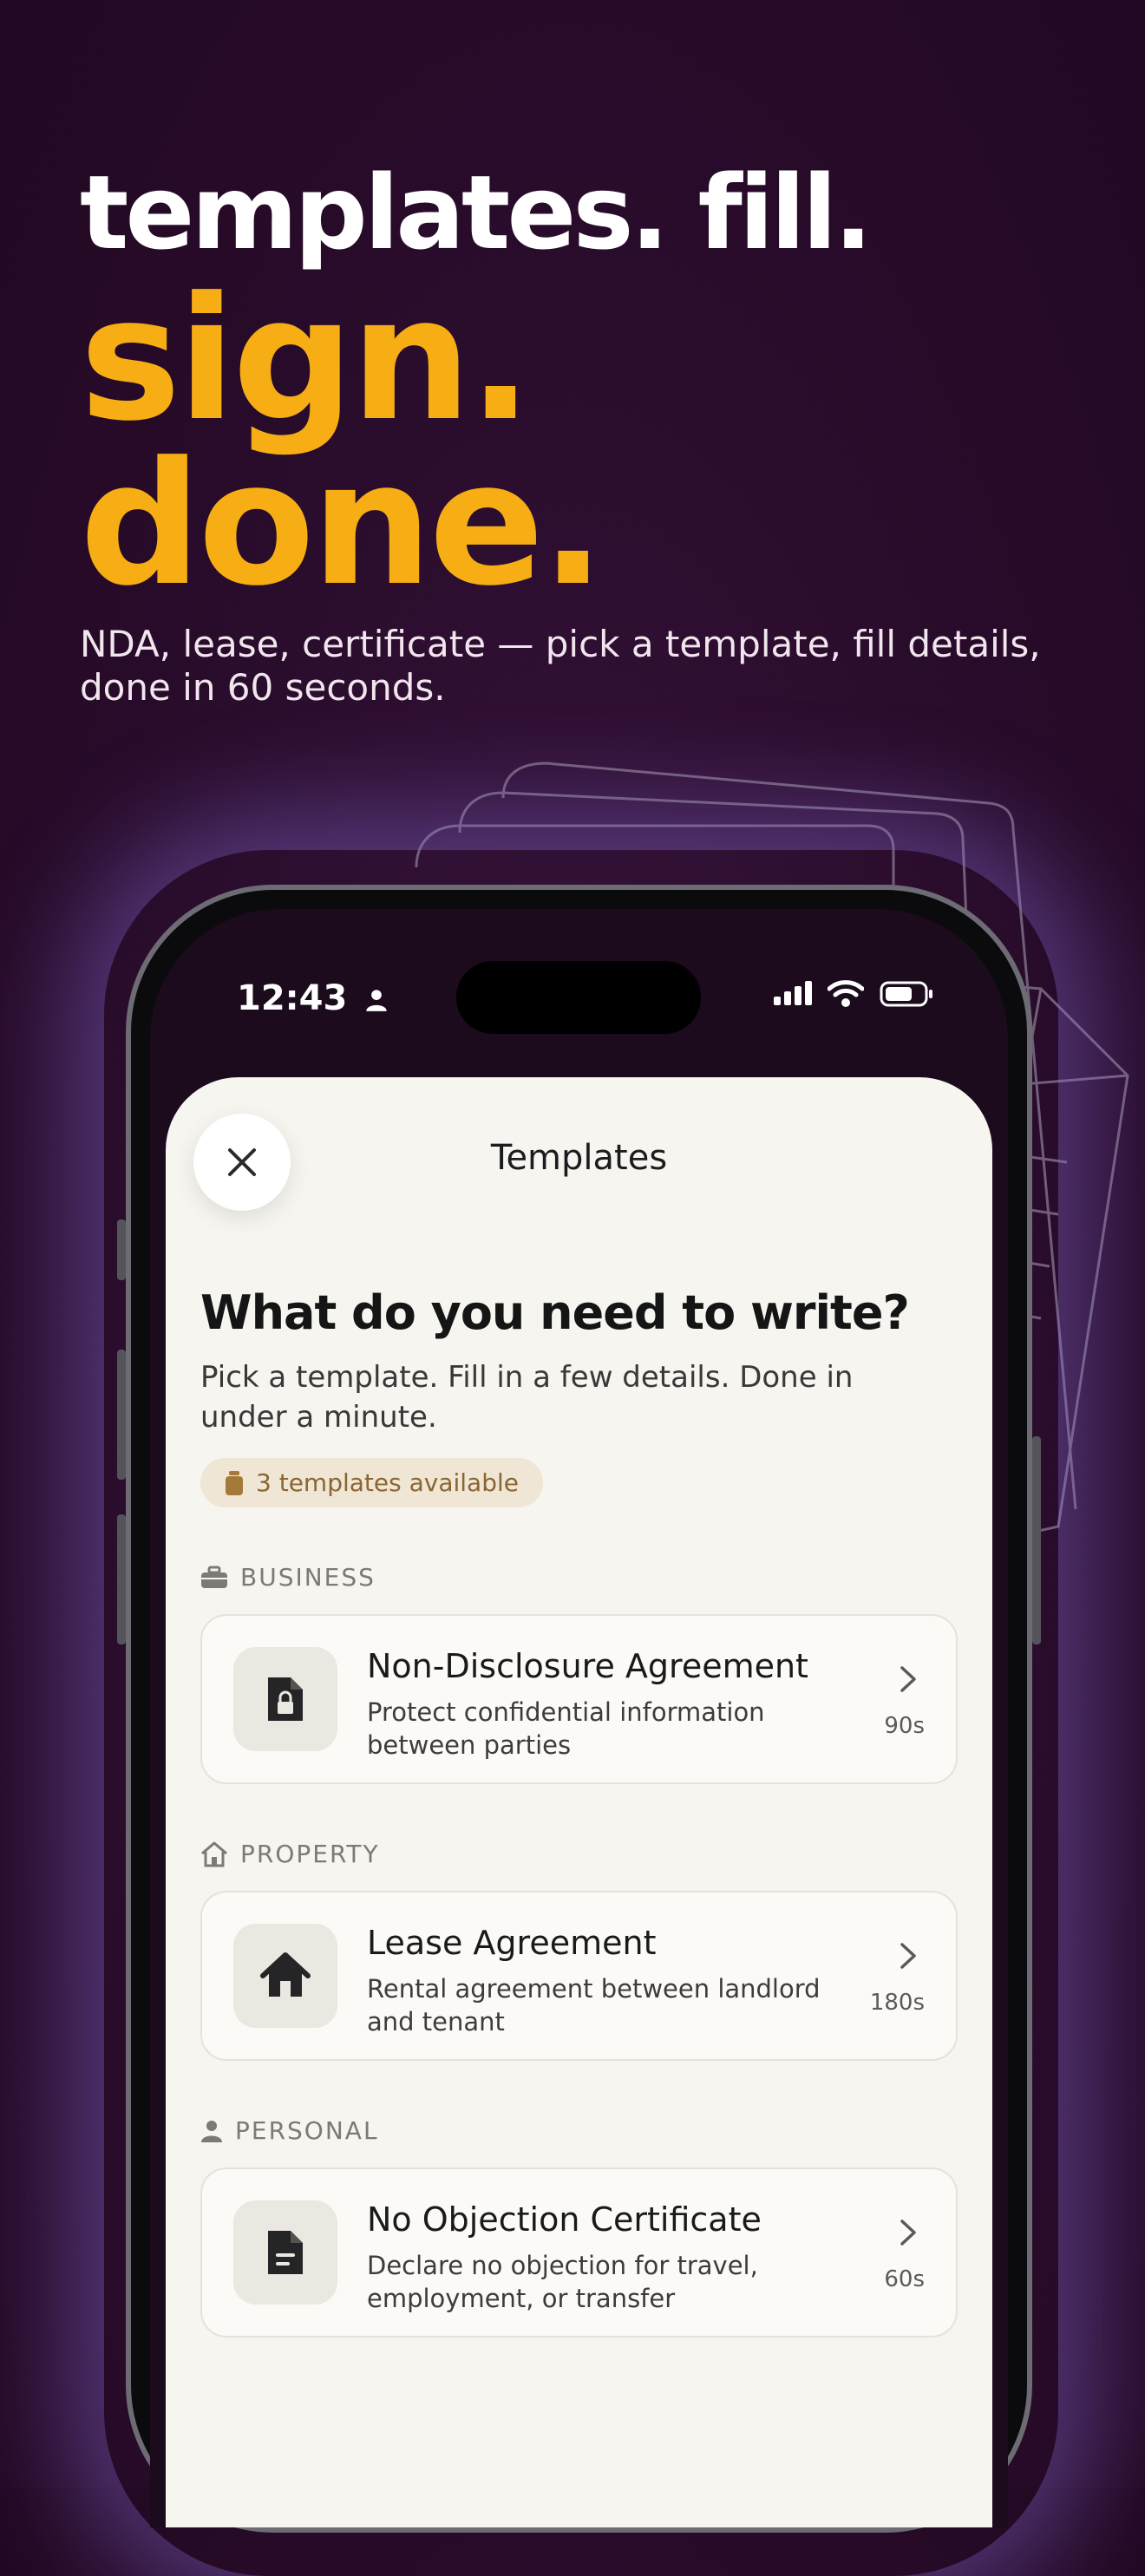  Describe the element at coordinates (310, 1854) in the screenshot. I see `section-label-text: PROPERTY` at that location.